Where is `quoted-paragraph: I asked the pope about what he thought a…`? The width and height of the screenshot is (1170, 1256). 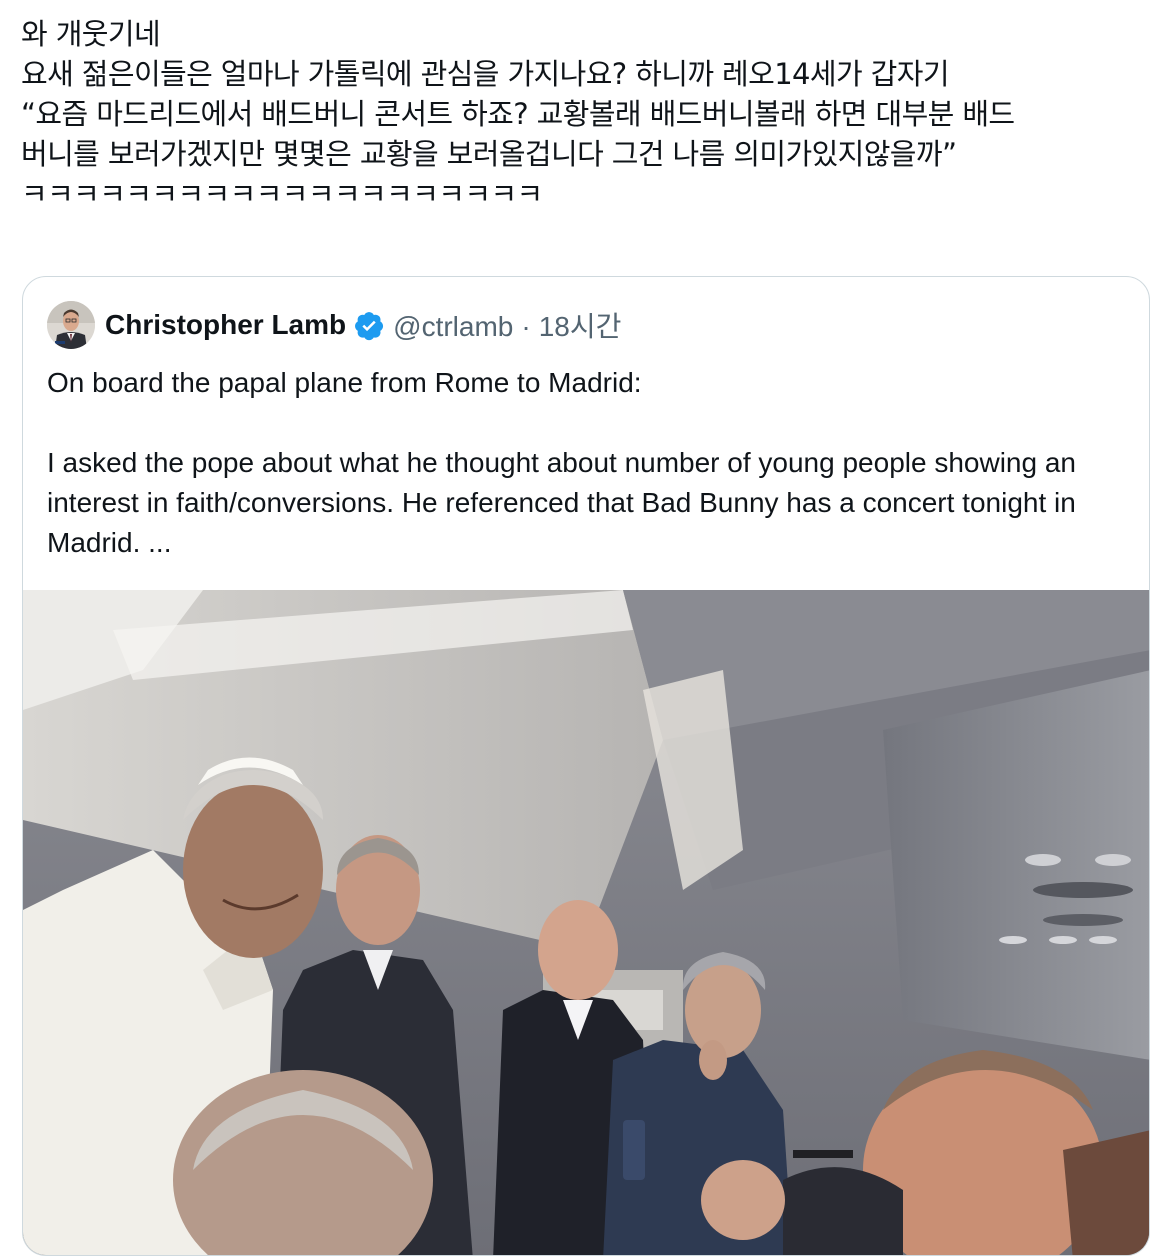
quoted-paragraph: I asked the pope about what he thought a… is located at coordinates (561, 502).